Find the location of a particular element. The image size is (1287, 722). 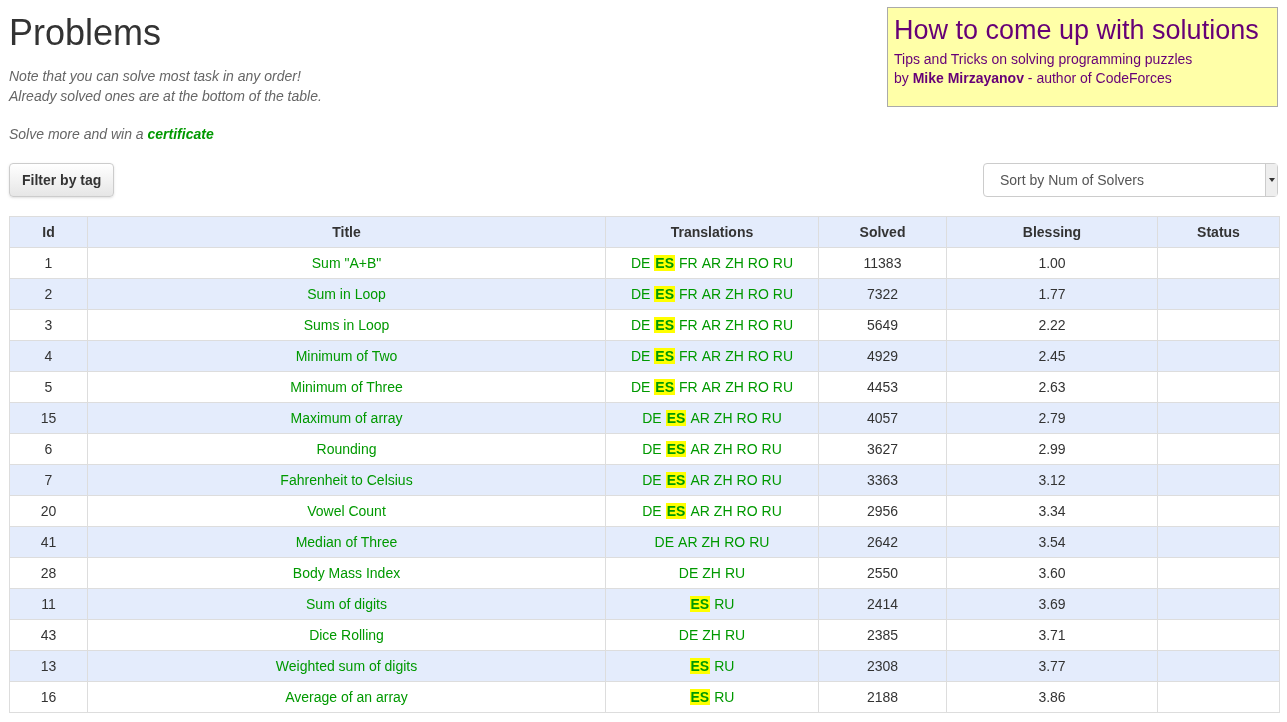

problem-link: Sum "A+B" is located at coordinates (346, 262).